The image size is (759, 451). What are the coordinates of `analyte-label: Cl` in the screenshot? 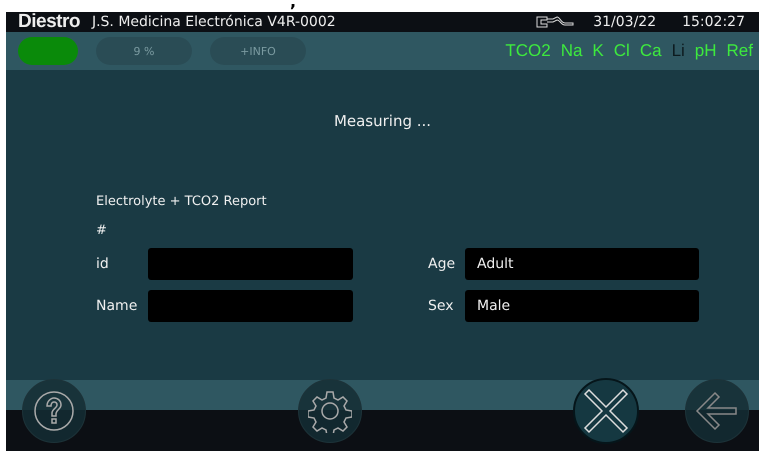 It's located at (622, 51).